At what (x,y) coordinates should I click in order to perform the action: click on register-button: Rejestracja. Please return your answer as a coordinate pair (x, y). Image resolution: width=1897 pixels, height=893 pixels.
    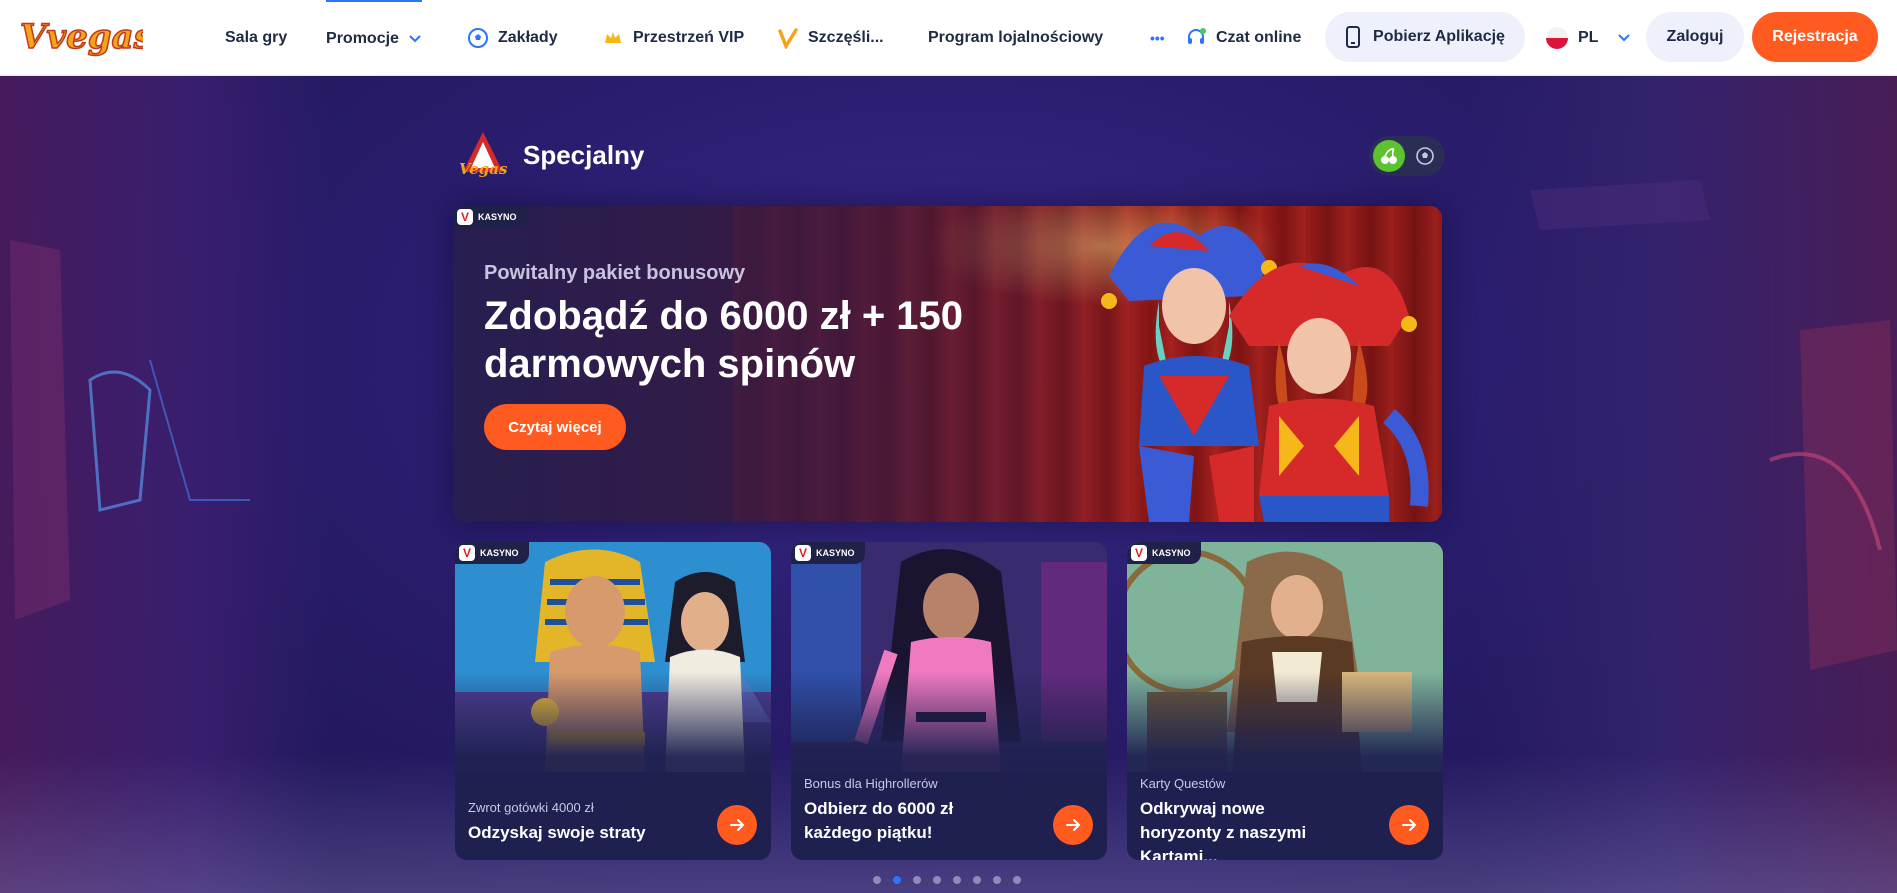
    Looking at the image, I should click on (1815, 37).